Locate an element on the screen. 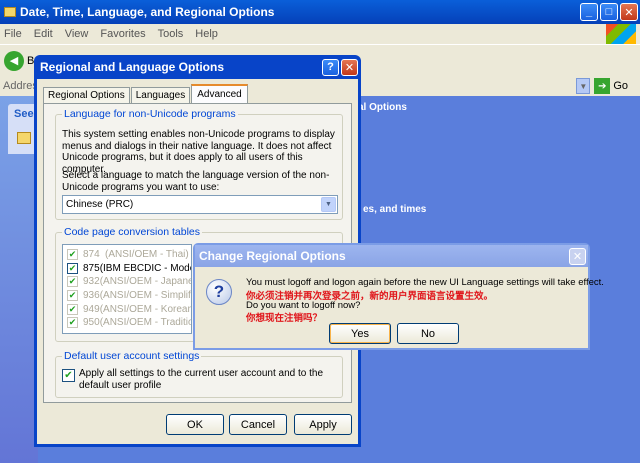 The height and width of the screenshot is (463, 640). dates-times-link: es, and times is located at coordinates (394, 209).